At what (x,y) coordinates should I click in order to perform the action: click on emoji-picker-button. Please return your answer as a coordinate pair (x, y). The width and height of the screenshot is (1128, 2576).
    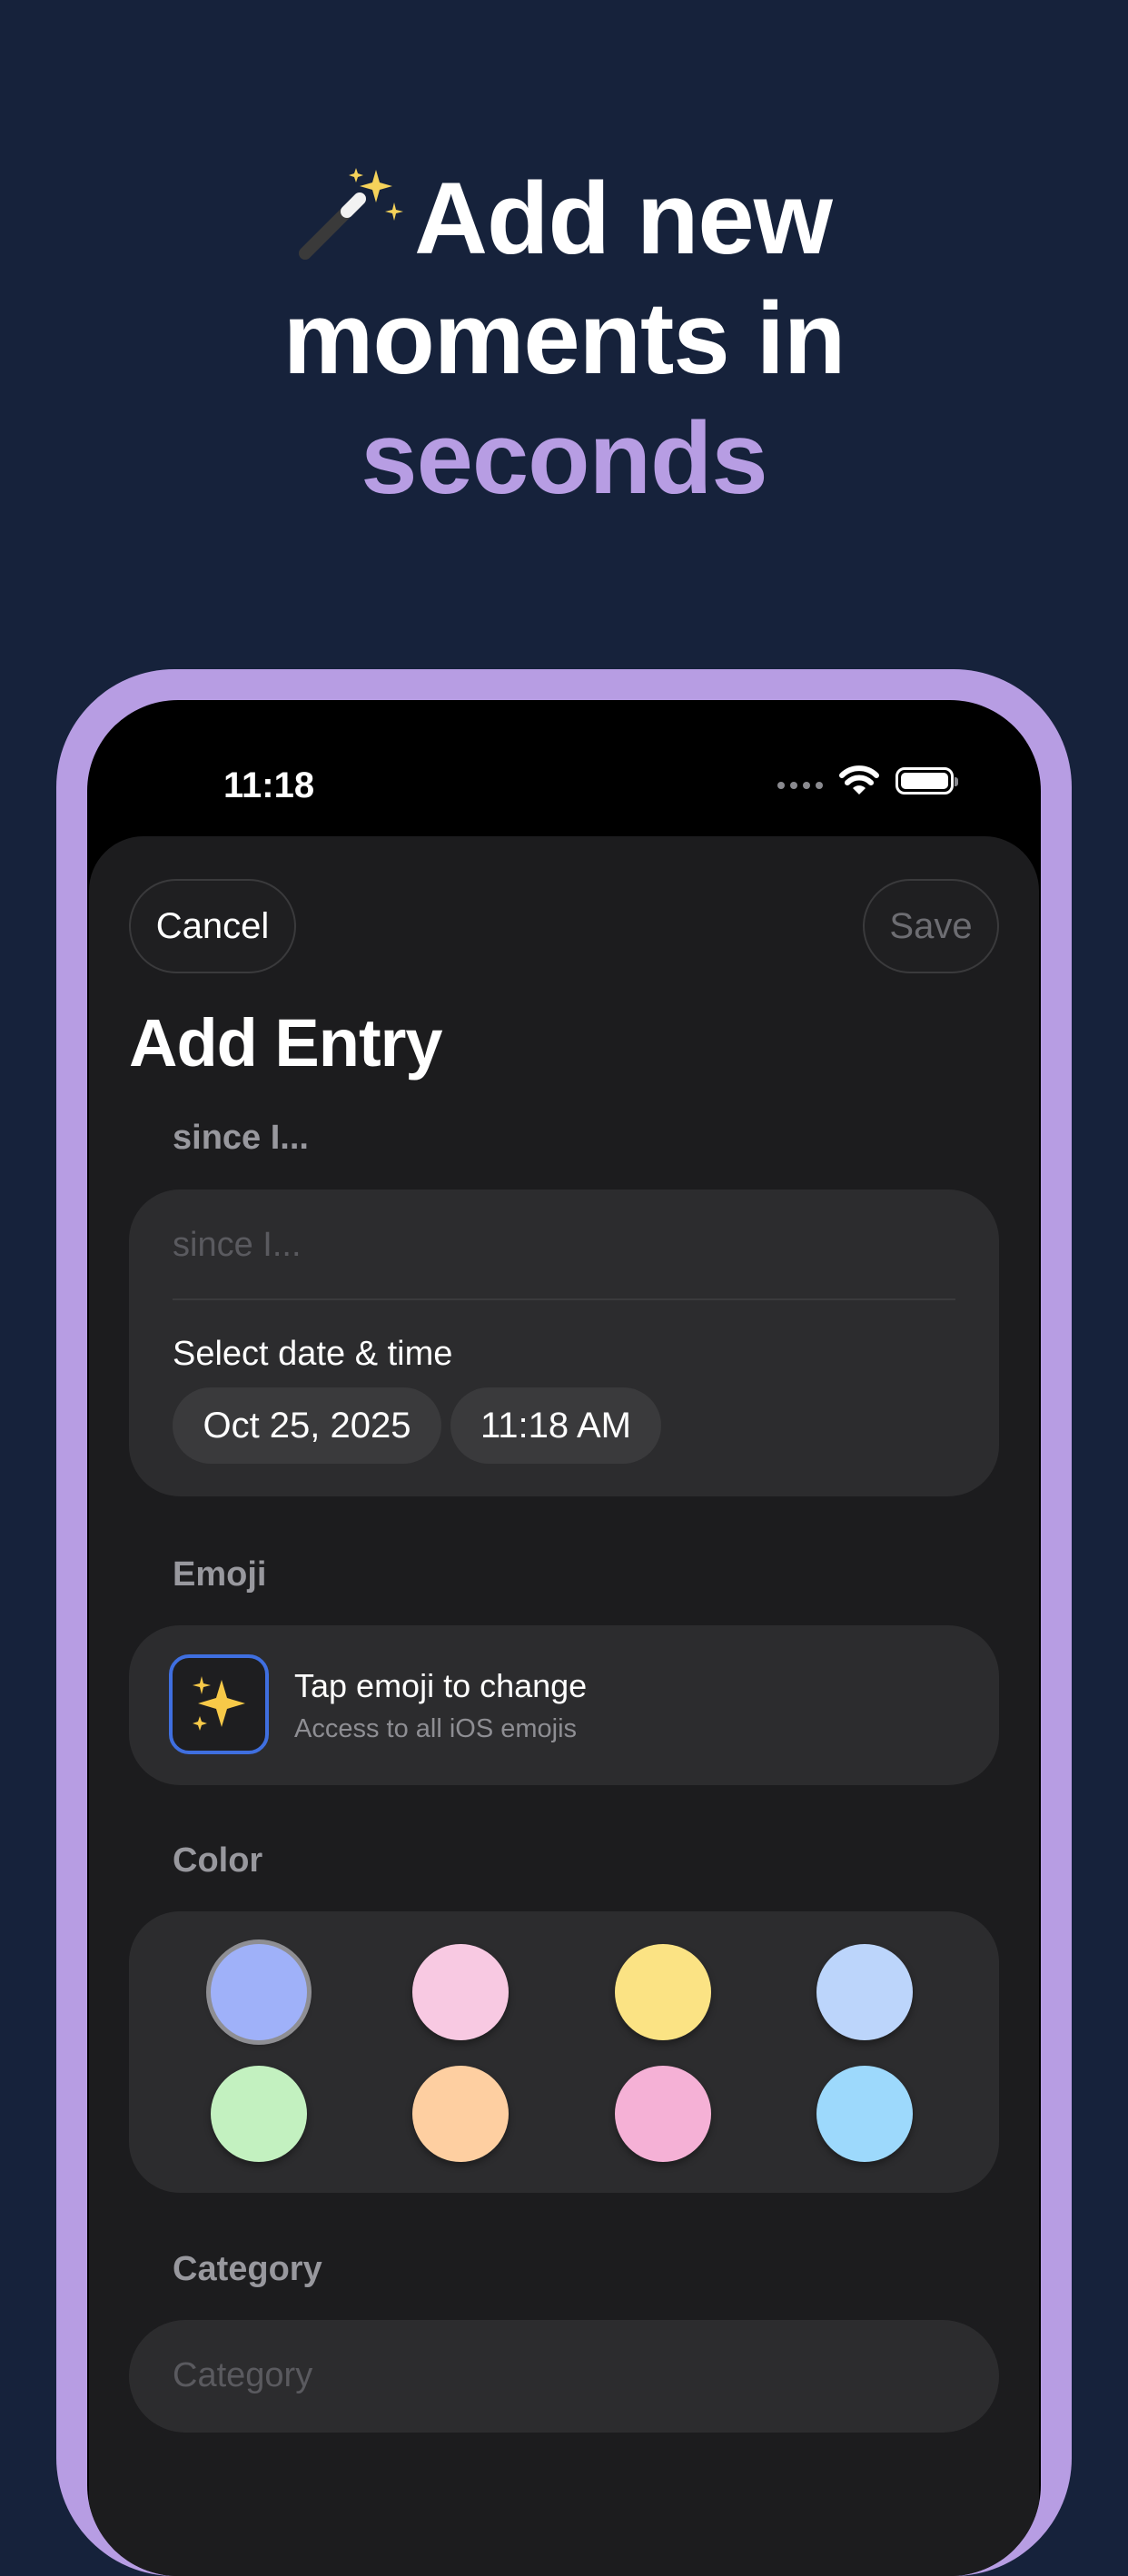
    Looking at the image, I should click on (219, 1704).